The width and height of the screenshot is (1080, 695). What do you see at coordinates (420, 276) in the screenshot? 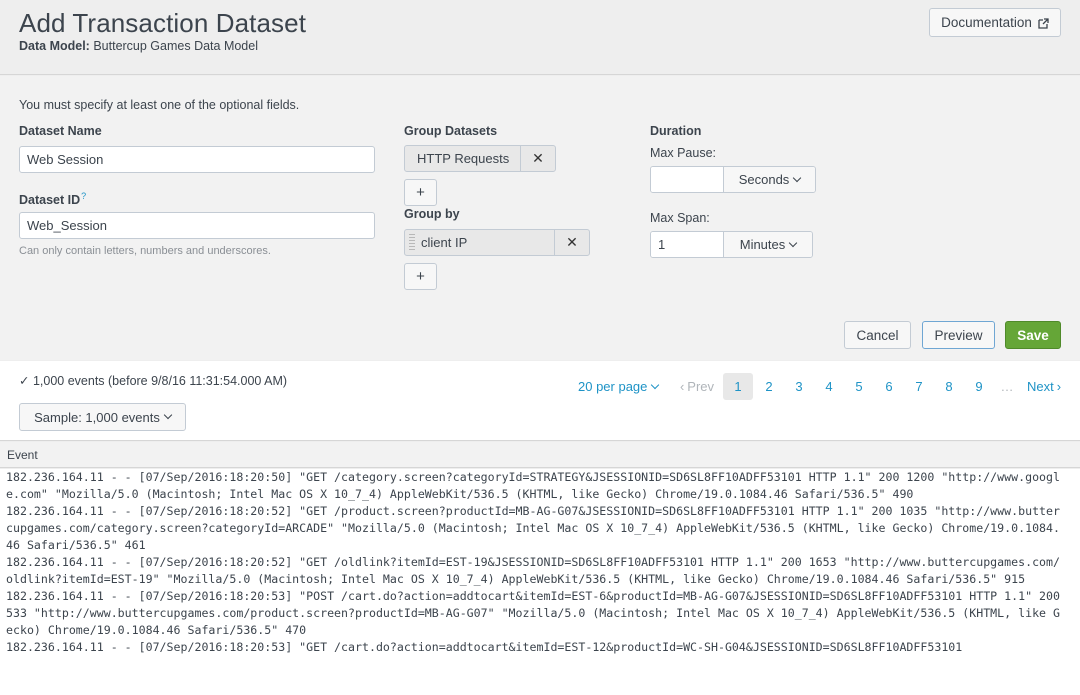
I see `add-group-by-button: +` at bounding box center [420, 276].